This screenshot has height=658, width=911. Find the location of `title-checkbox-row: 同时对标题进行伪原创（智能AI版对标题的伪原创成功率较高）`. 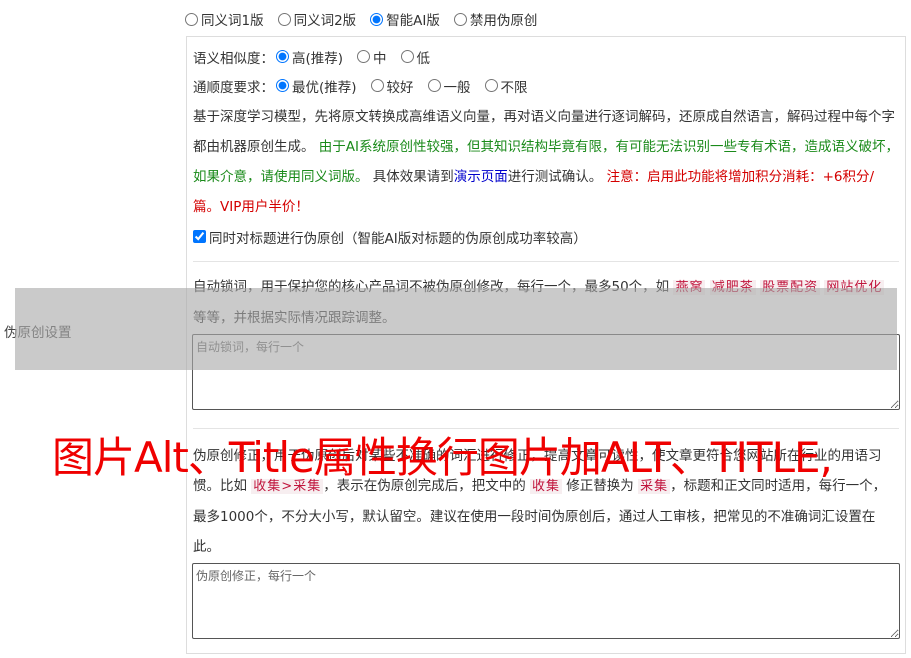

title-checkbox-row: 同时对标题进行伪原创（智能AI版对标题的伪原创成功率较高） is located at coordinates (546, 236).